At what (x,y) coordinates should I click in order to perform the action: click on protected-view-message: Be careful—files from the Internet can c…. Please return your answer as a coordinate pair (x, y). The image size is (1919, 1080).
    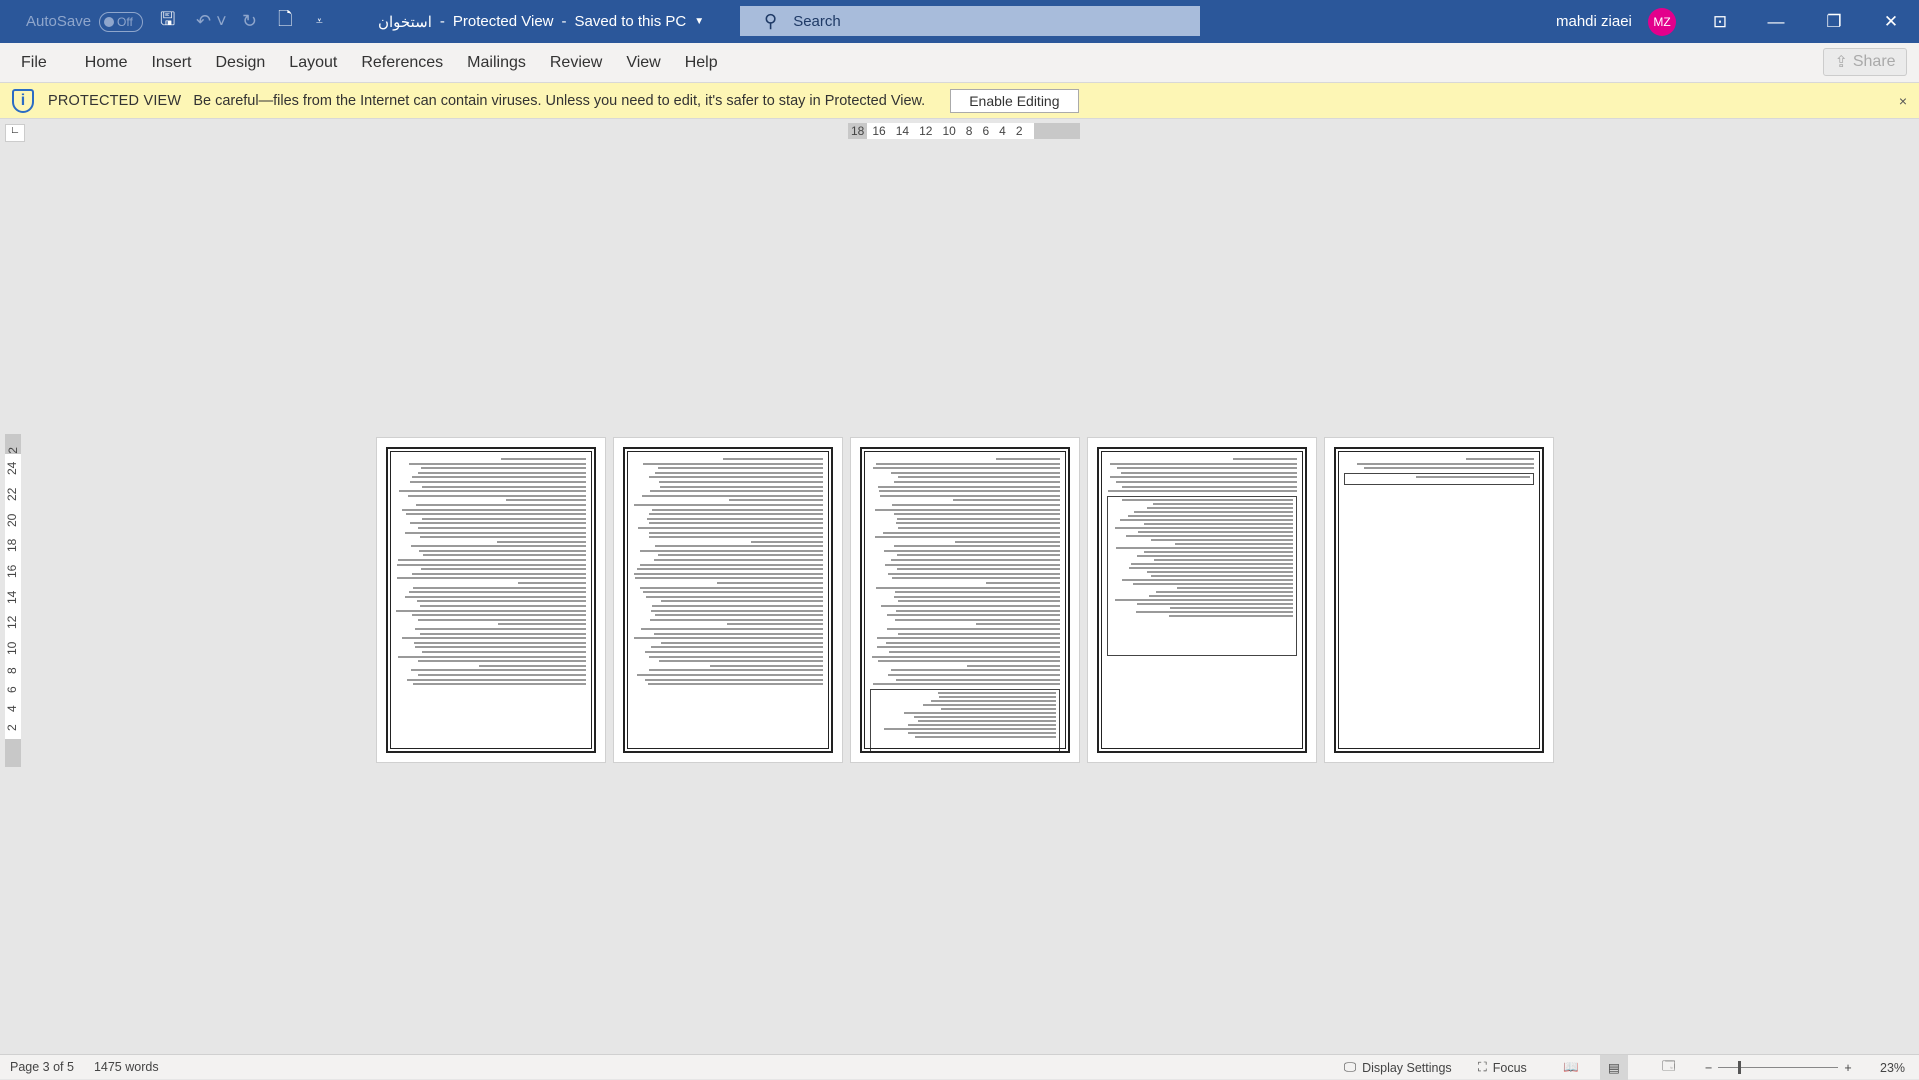
    Looking at the image, I should click on (559, 100).